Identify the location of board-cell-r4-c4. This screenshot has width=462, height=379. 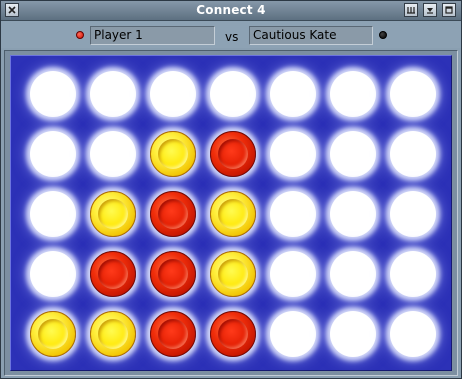
(233, 274).